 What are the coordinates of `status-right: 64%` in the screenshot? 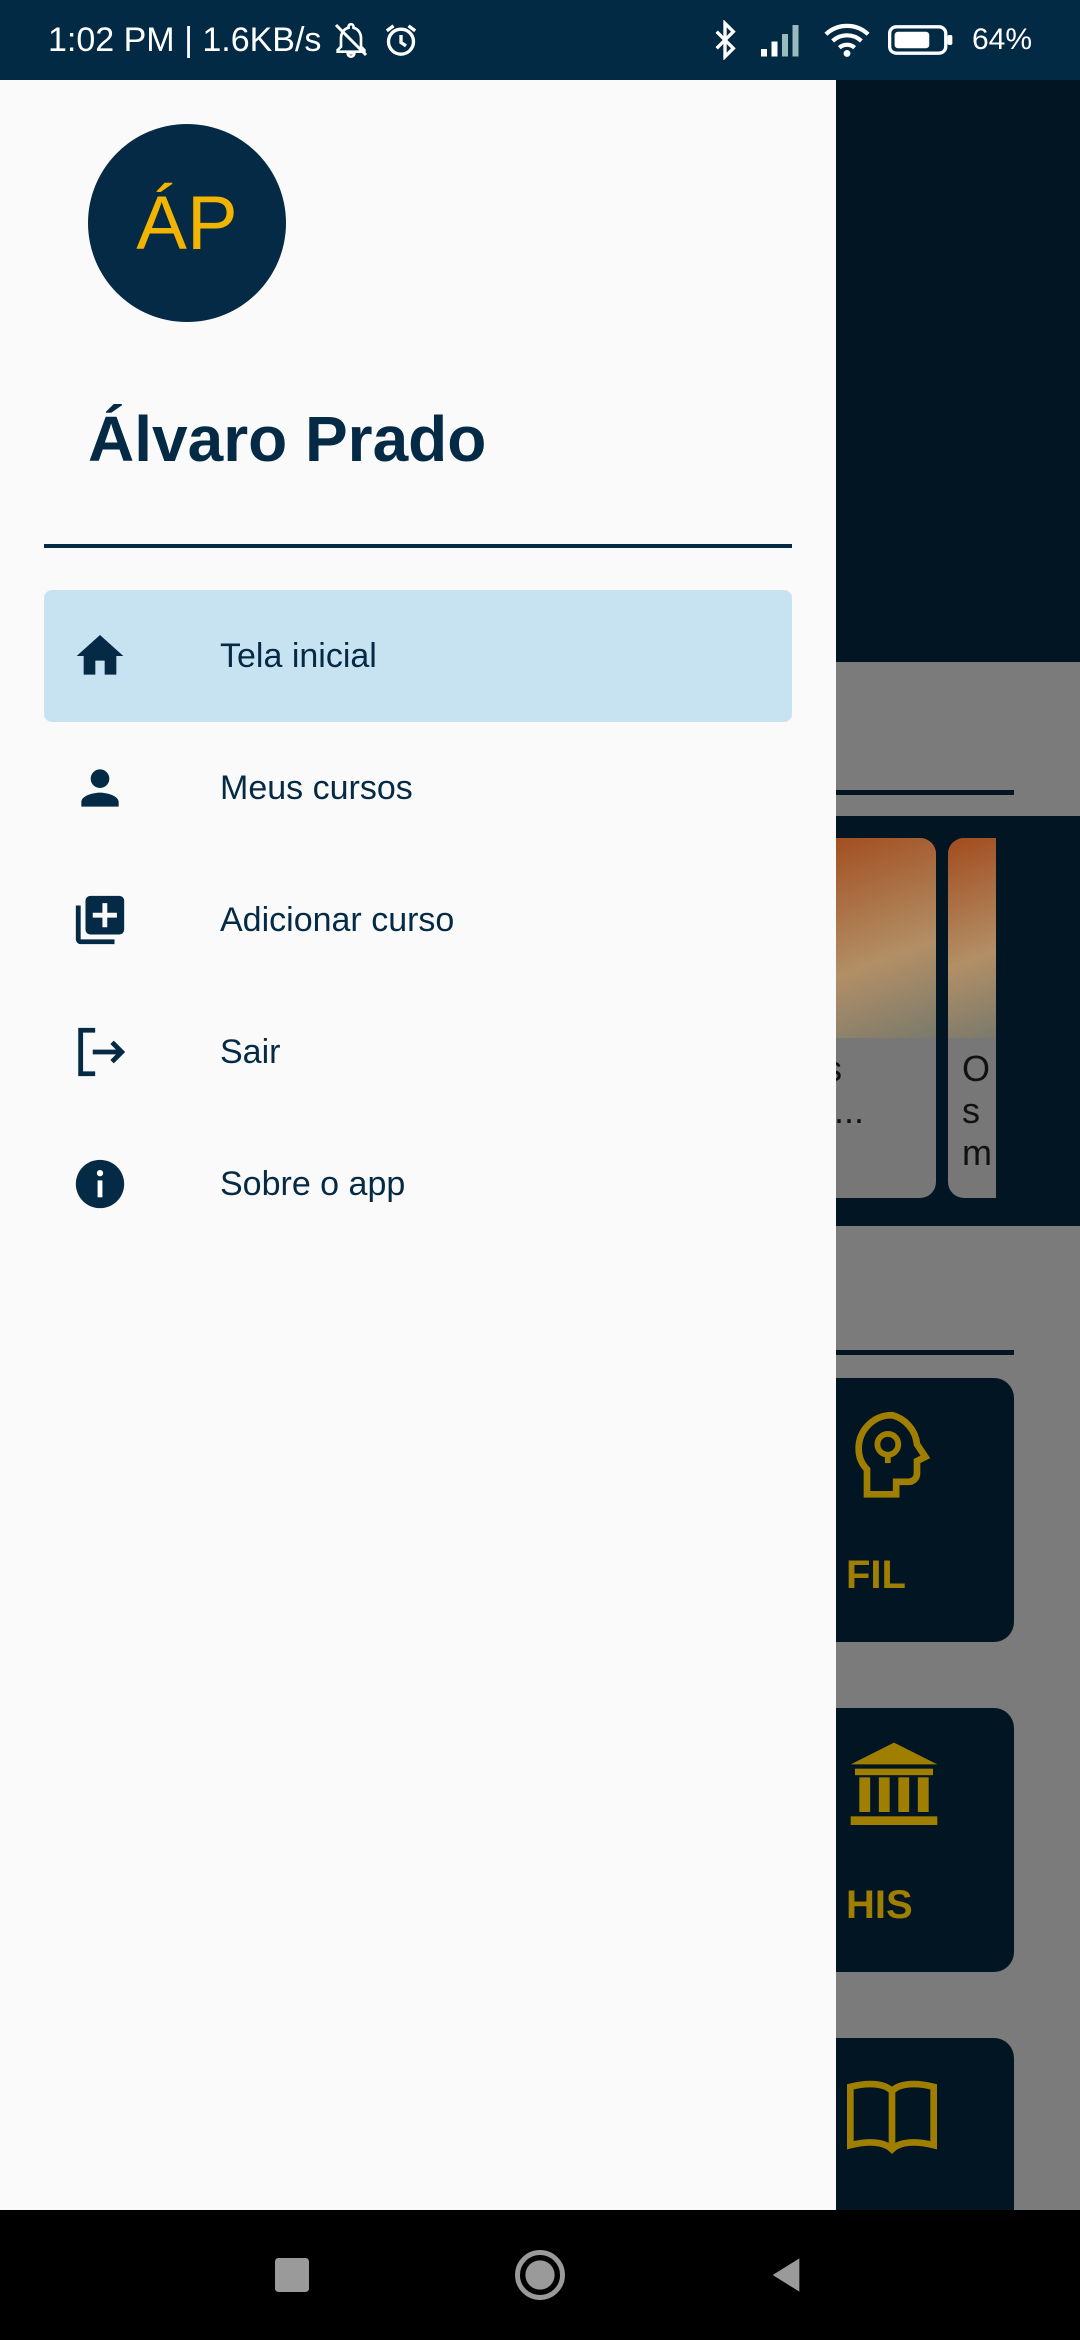 It's located at (871, 40).